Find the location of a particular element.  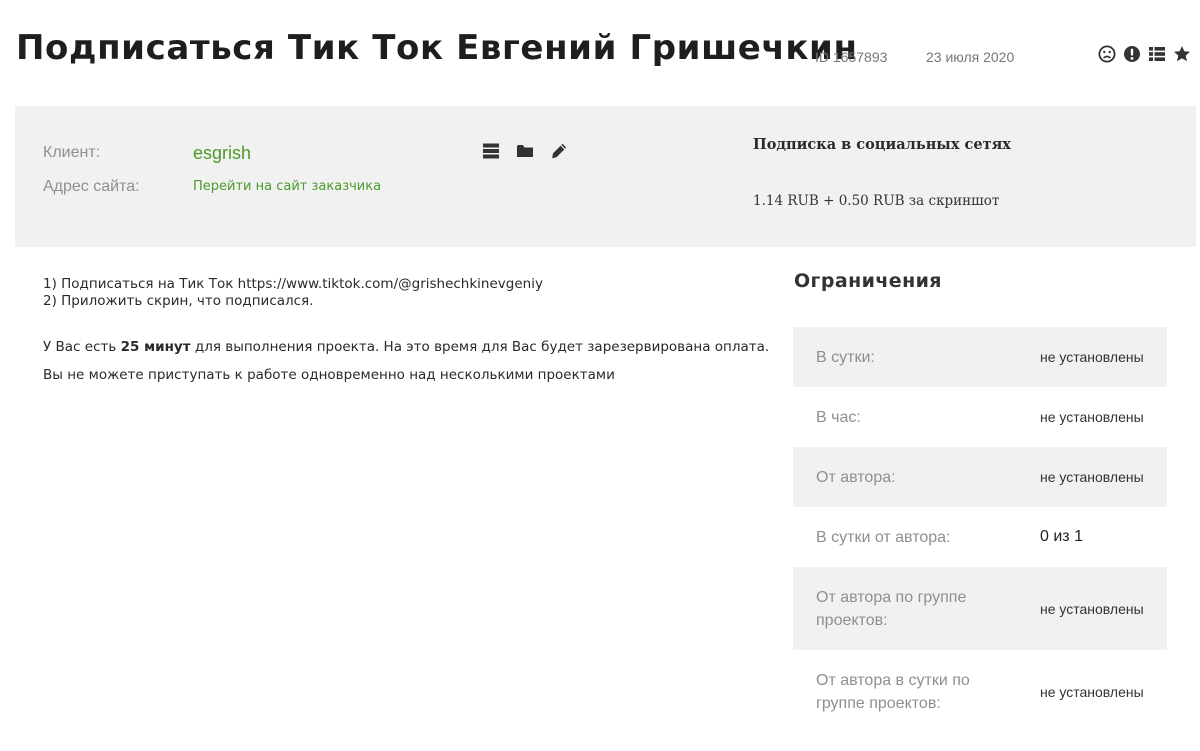

pencil-icon is located at coordinates (559, 151).